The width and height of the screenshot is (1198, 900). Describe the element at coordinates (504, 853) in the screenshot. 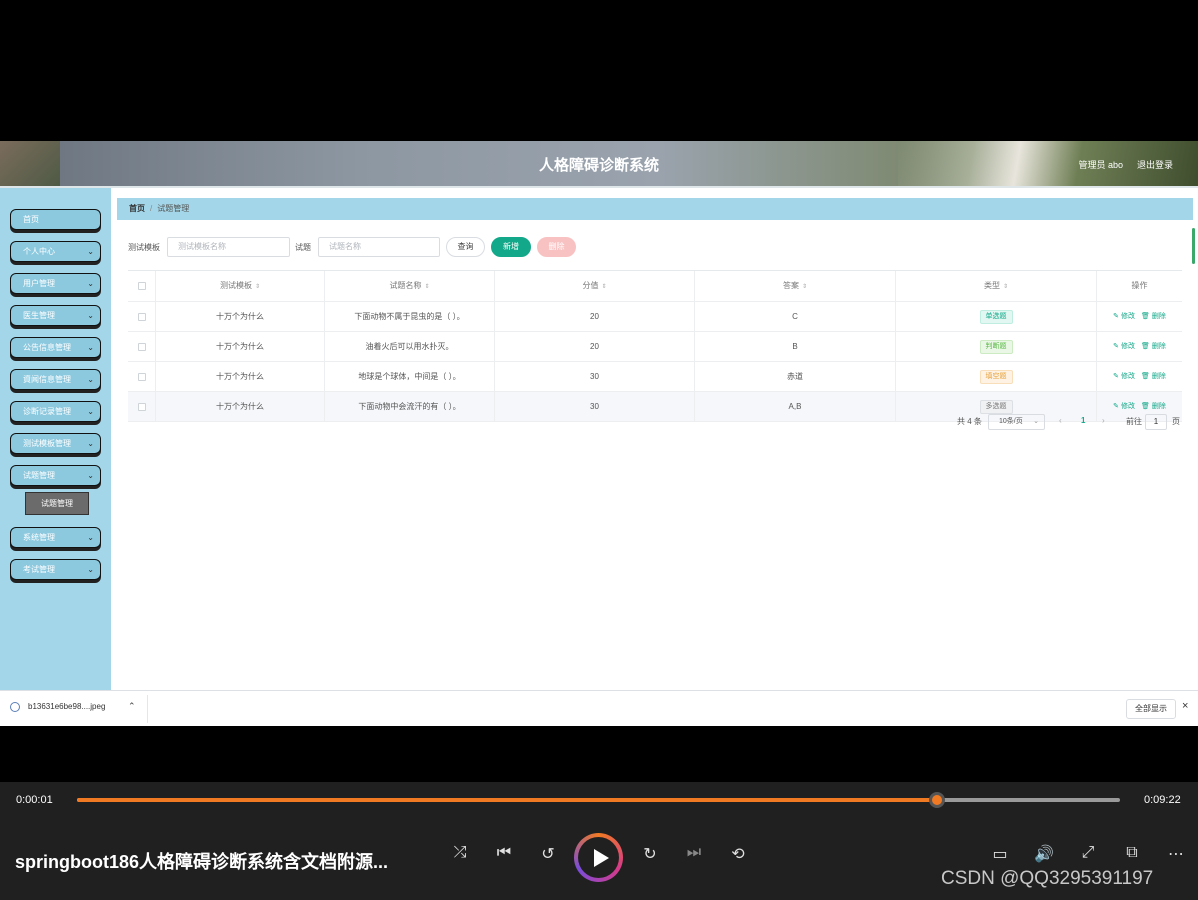

I see `previous-track-icon: ⏮` at that location.